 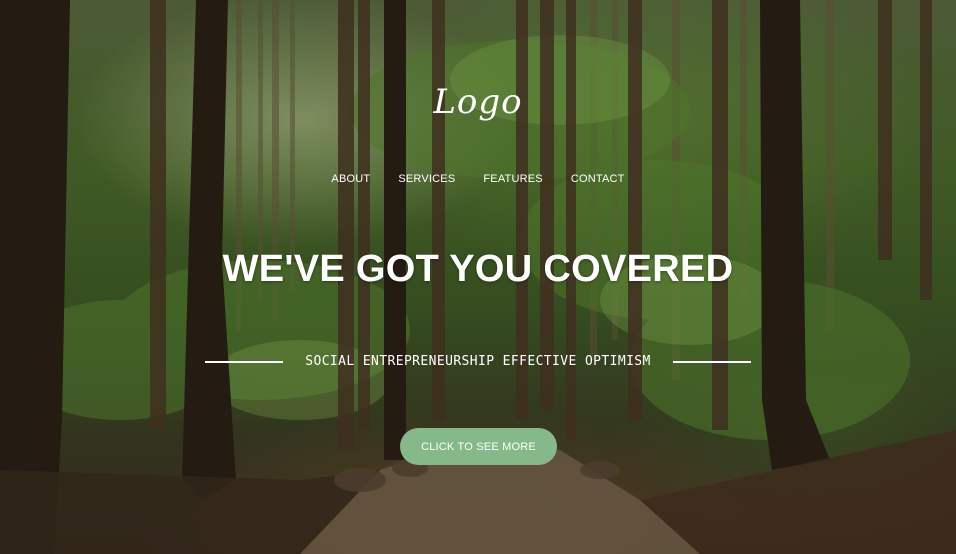 What do you see at coordinates (478, 102) in the screenshot?
I see `logo: Logo` at bounding box center [478, 102].